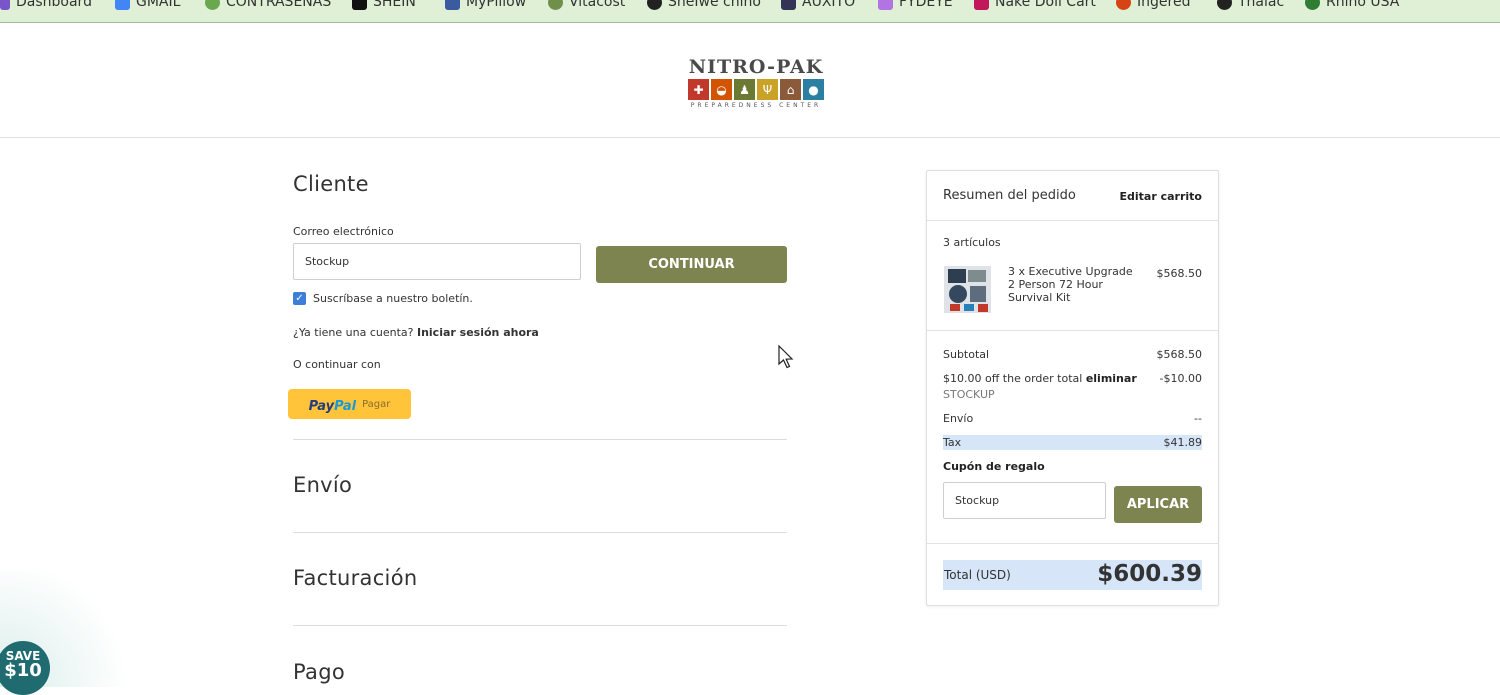 This screenshot has width=1500, height=695. I want to click on bookmark-fydeye: FYDEYE, so click(915, 5).